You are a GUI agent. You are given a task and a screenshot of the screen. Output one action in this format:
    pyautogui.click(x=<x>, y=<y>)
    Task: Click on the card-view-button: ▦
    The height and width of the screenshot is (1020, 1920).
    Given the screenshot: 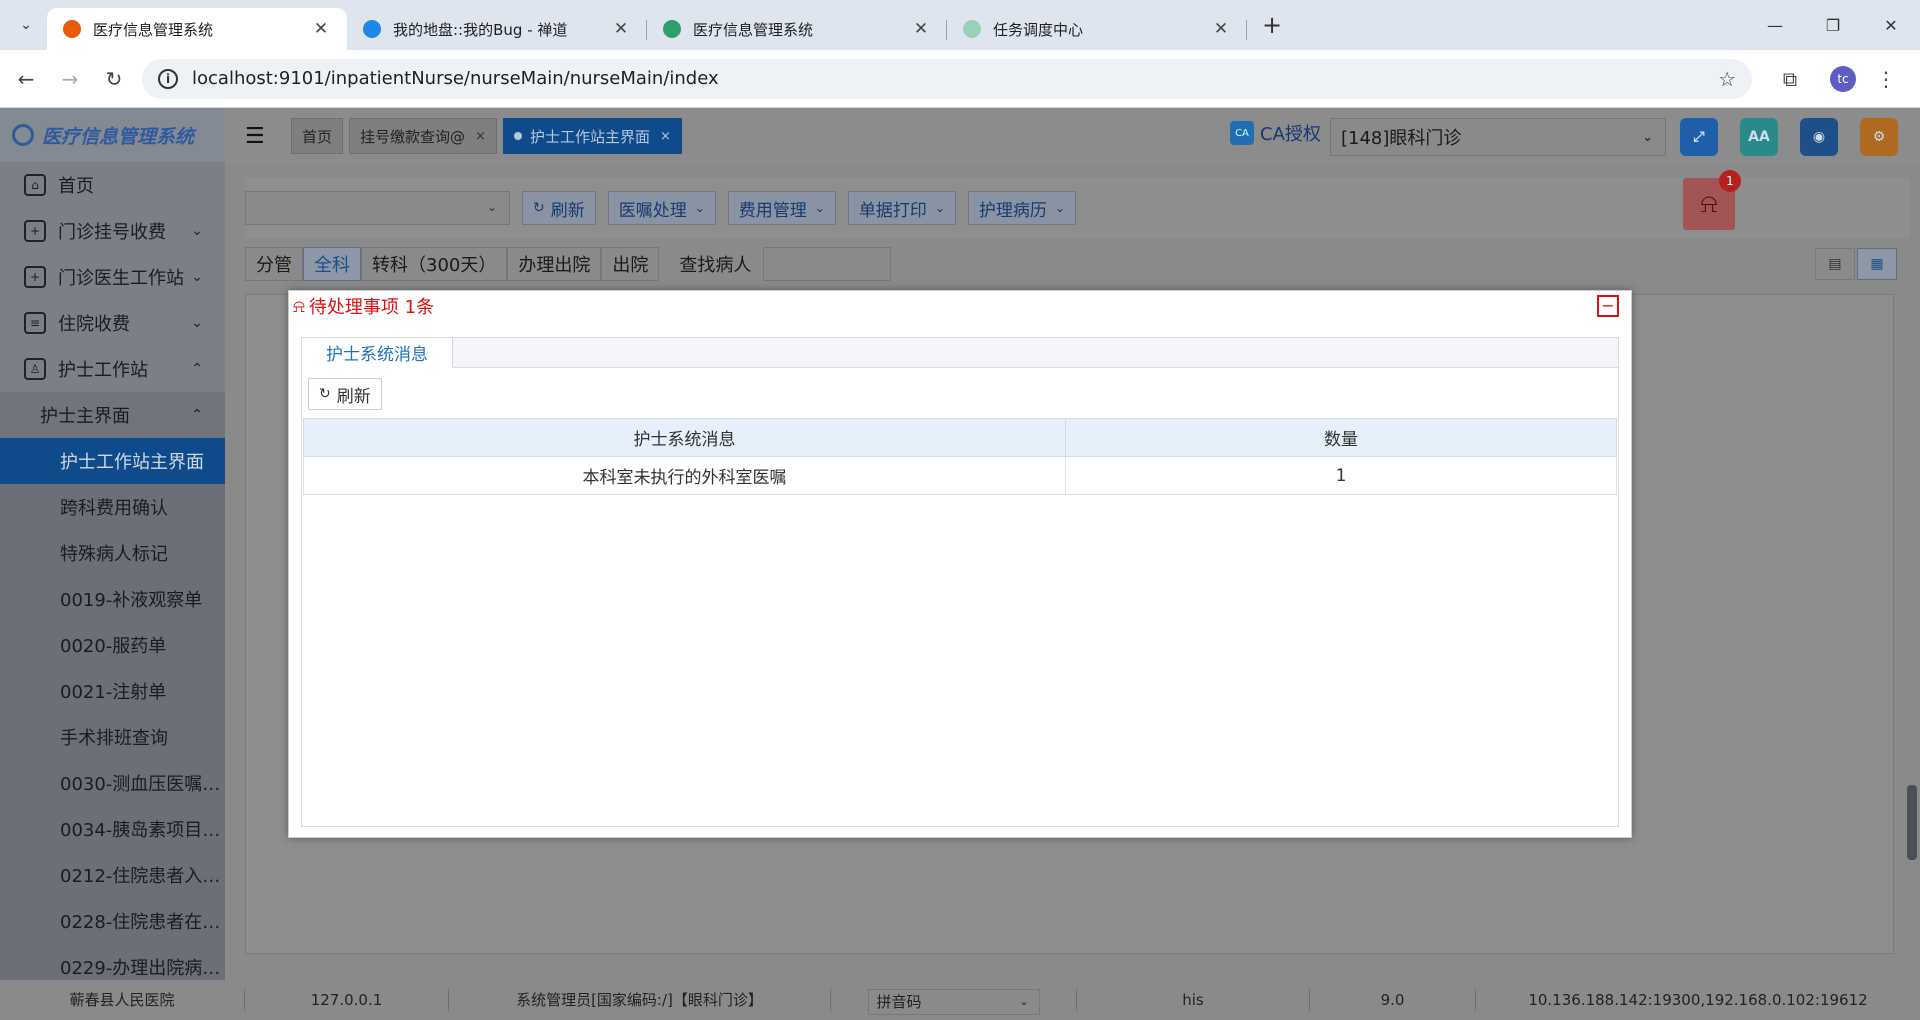 What is the action you would take?
    pyautogui.click(x=1877, y=264)
    